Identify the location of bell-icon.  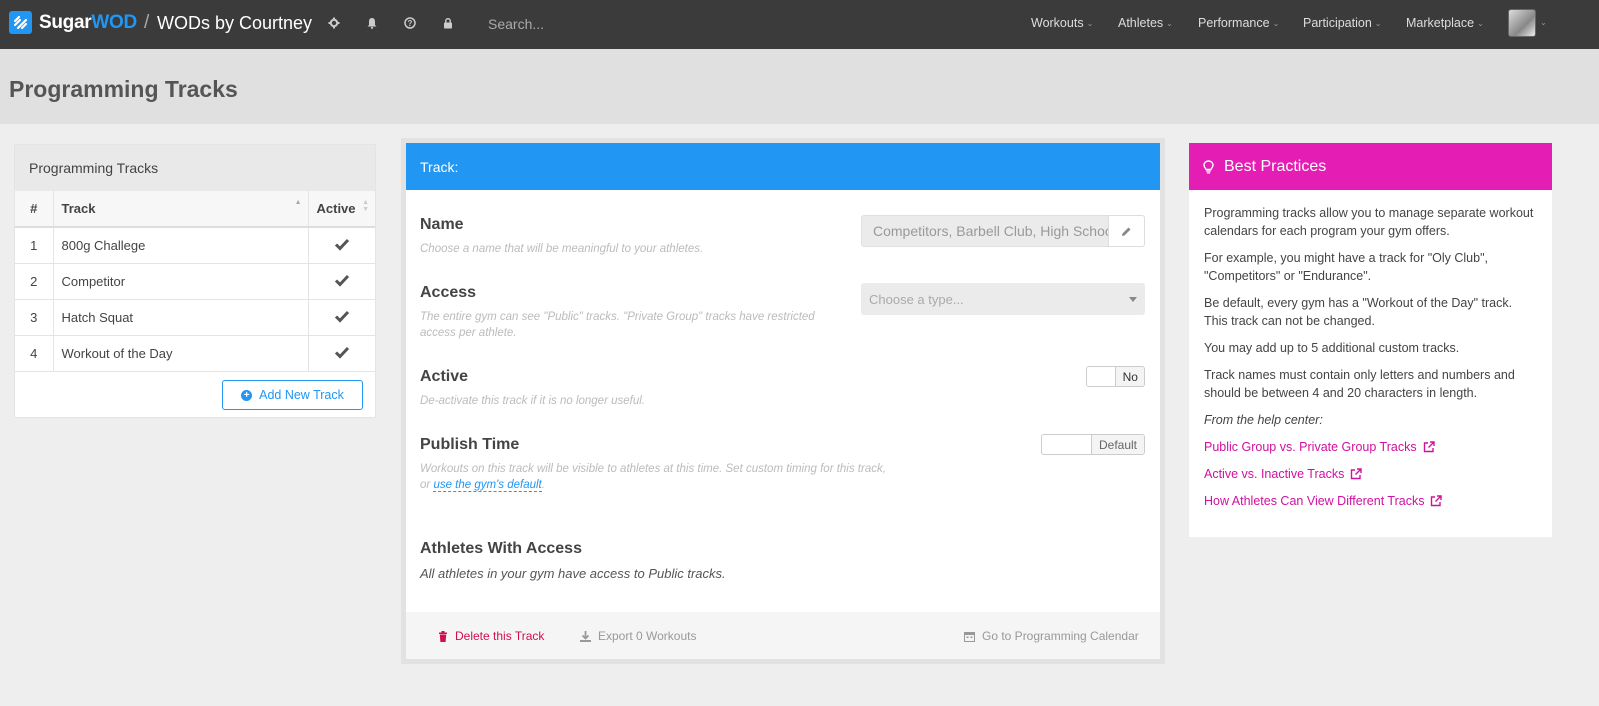
(372, 23).